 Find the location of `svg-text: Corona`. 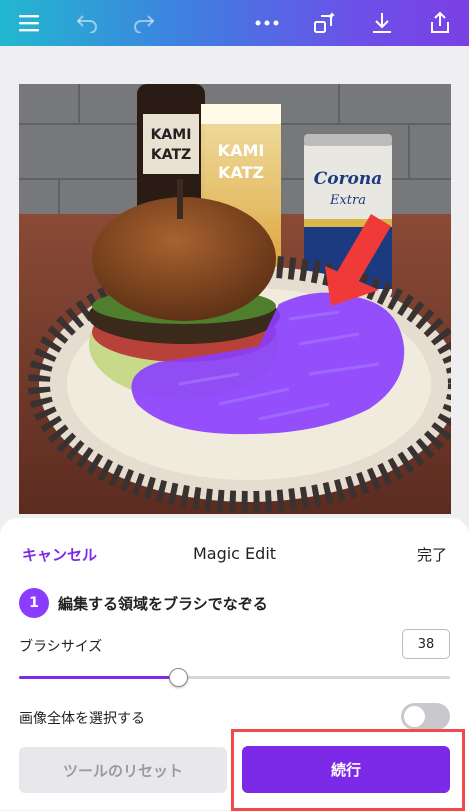

svg-text: Corona is located at coordinates (348, 179).